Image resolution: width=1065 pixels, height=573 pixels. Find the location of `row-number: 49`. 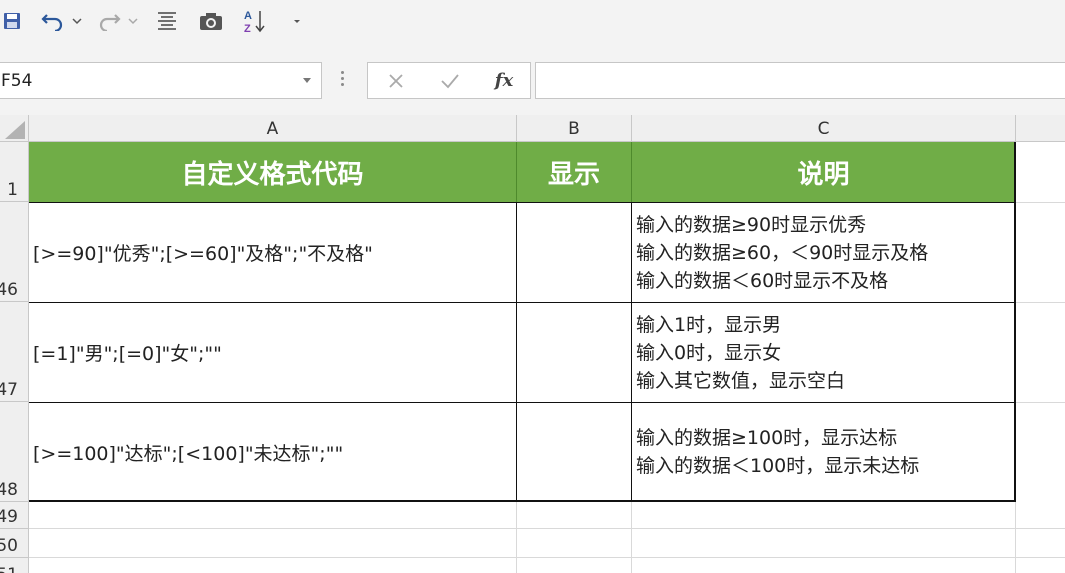

row-number: 49 is located at coordinates (9, 517).